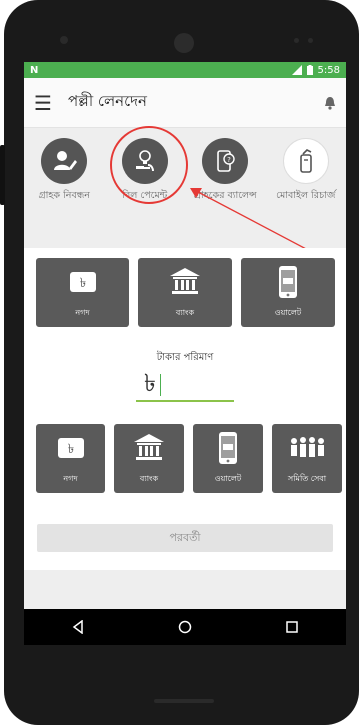  What do you see at coordinates (189, 458) in the screenshot?
I see `pay-to-row: ৳ নগদ ব্যাংক ওয়ালেট সমিতি সেবা` at bounding box center [189, 458].